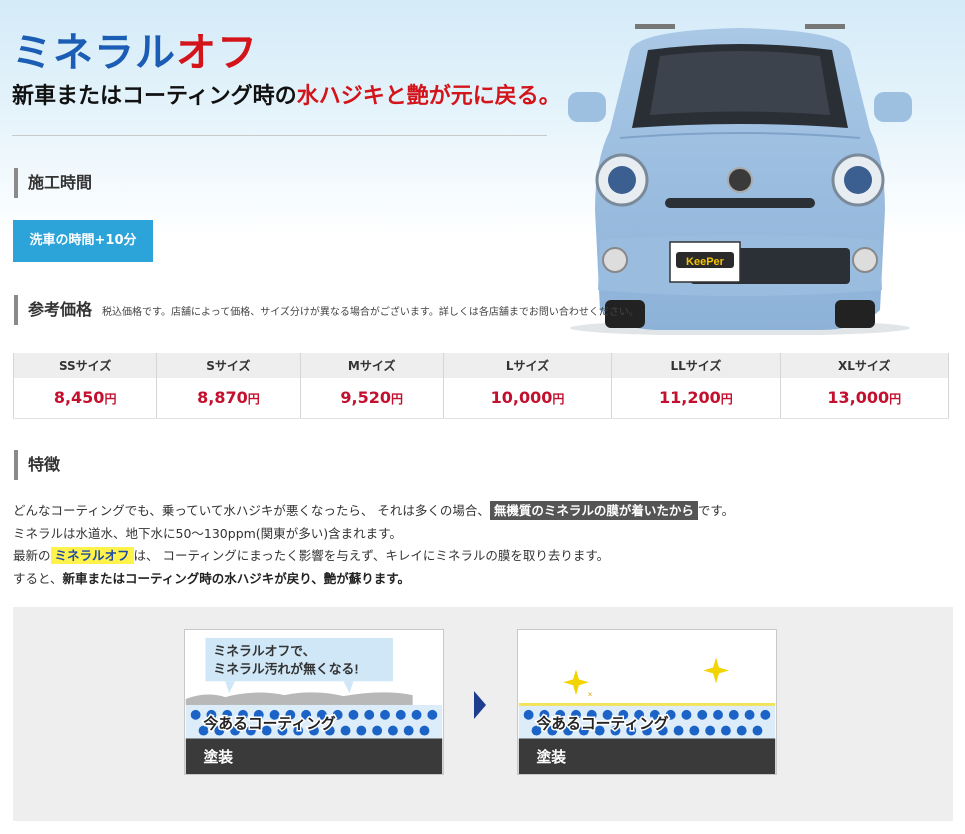  I want to click on work-time-heading-text: 施工時間, so click(60, 182).